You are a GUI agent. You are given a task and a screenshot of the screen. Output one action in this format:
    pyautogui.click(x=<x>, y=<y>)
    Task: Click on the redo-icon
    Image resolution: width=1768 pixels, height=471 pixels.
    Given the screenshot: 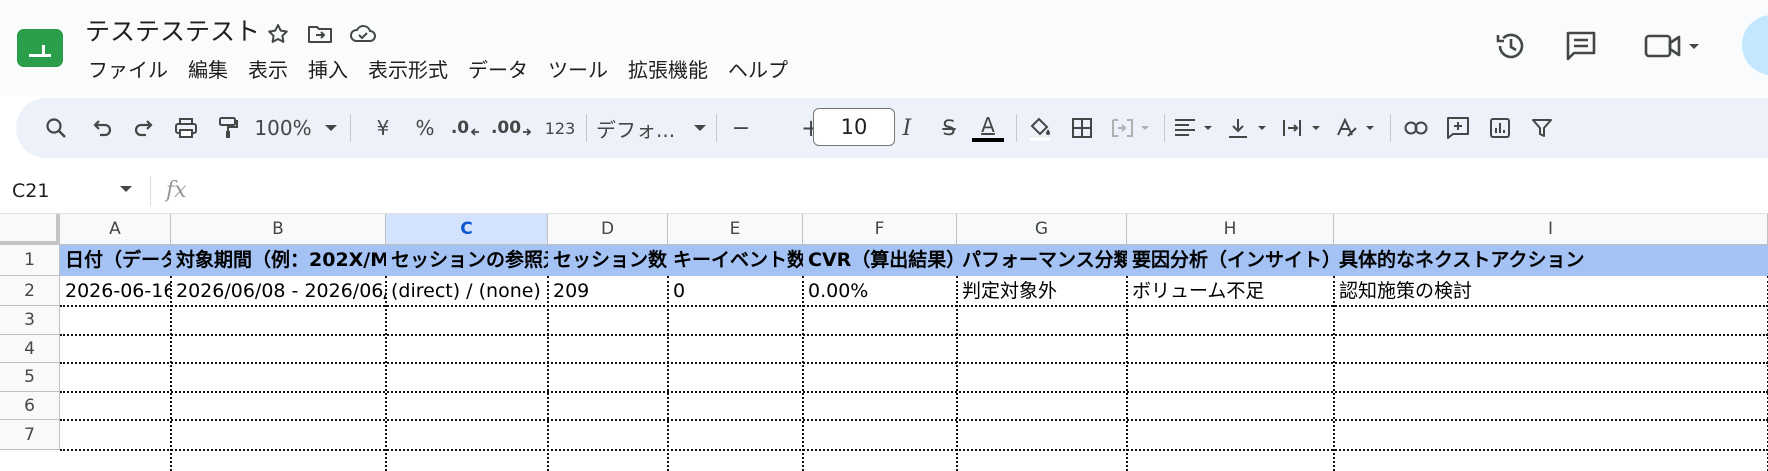 What is the action you would take?
    pyautogui.click(x=144, y=128)
    